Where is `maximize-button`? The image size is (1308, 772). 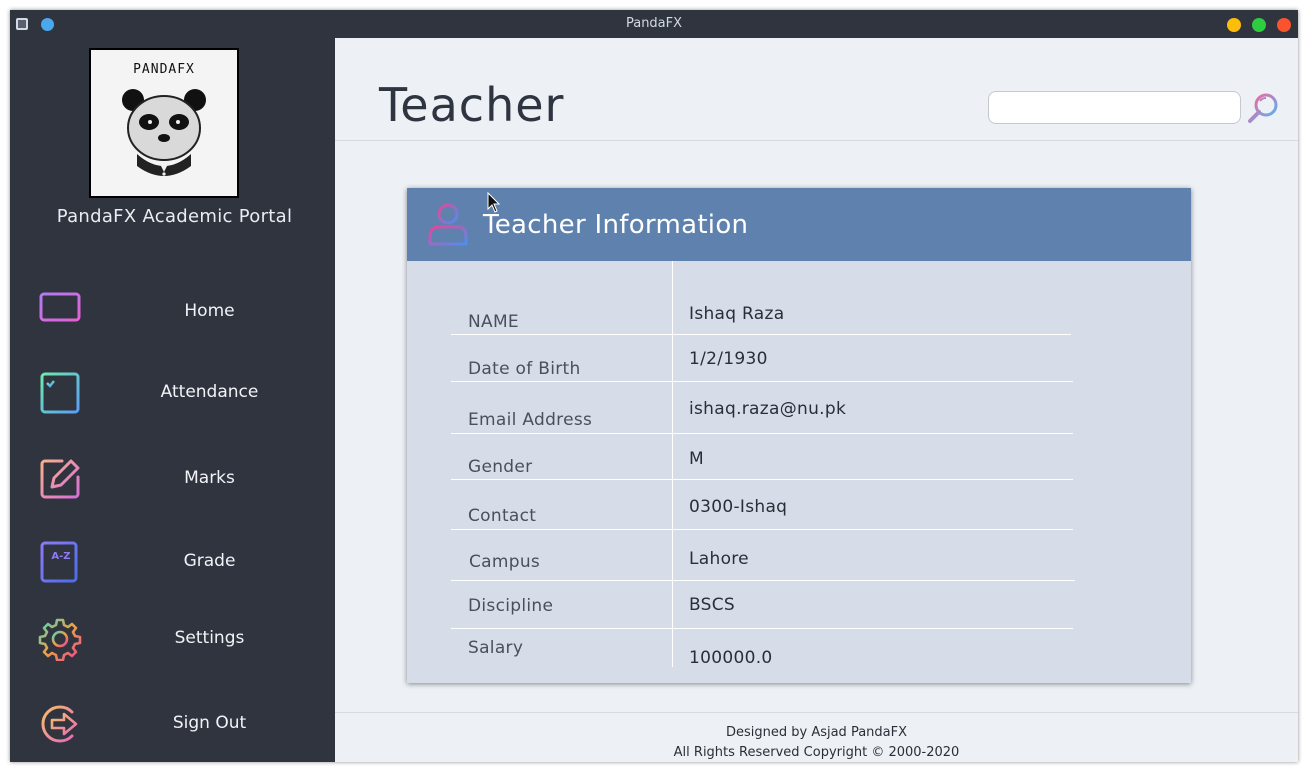
maximize-button is located at coordinates (1259, 25).